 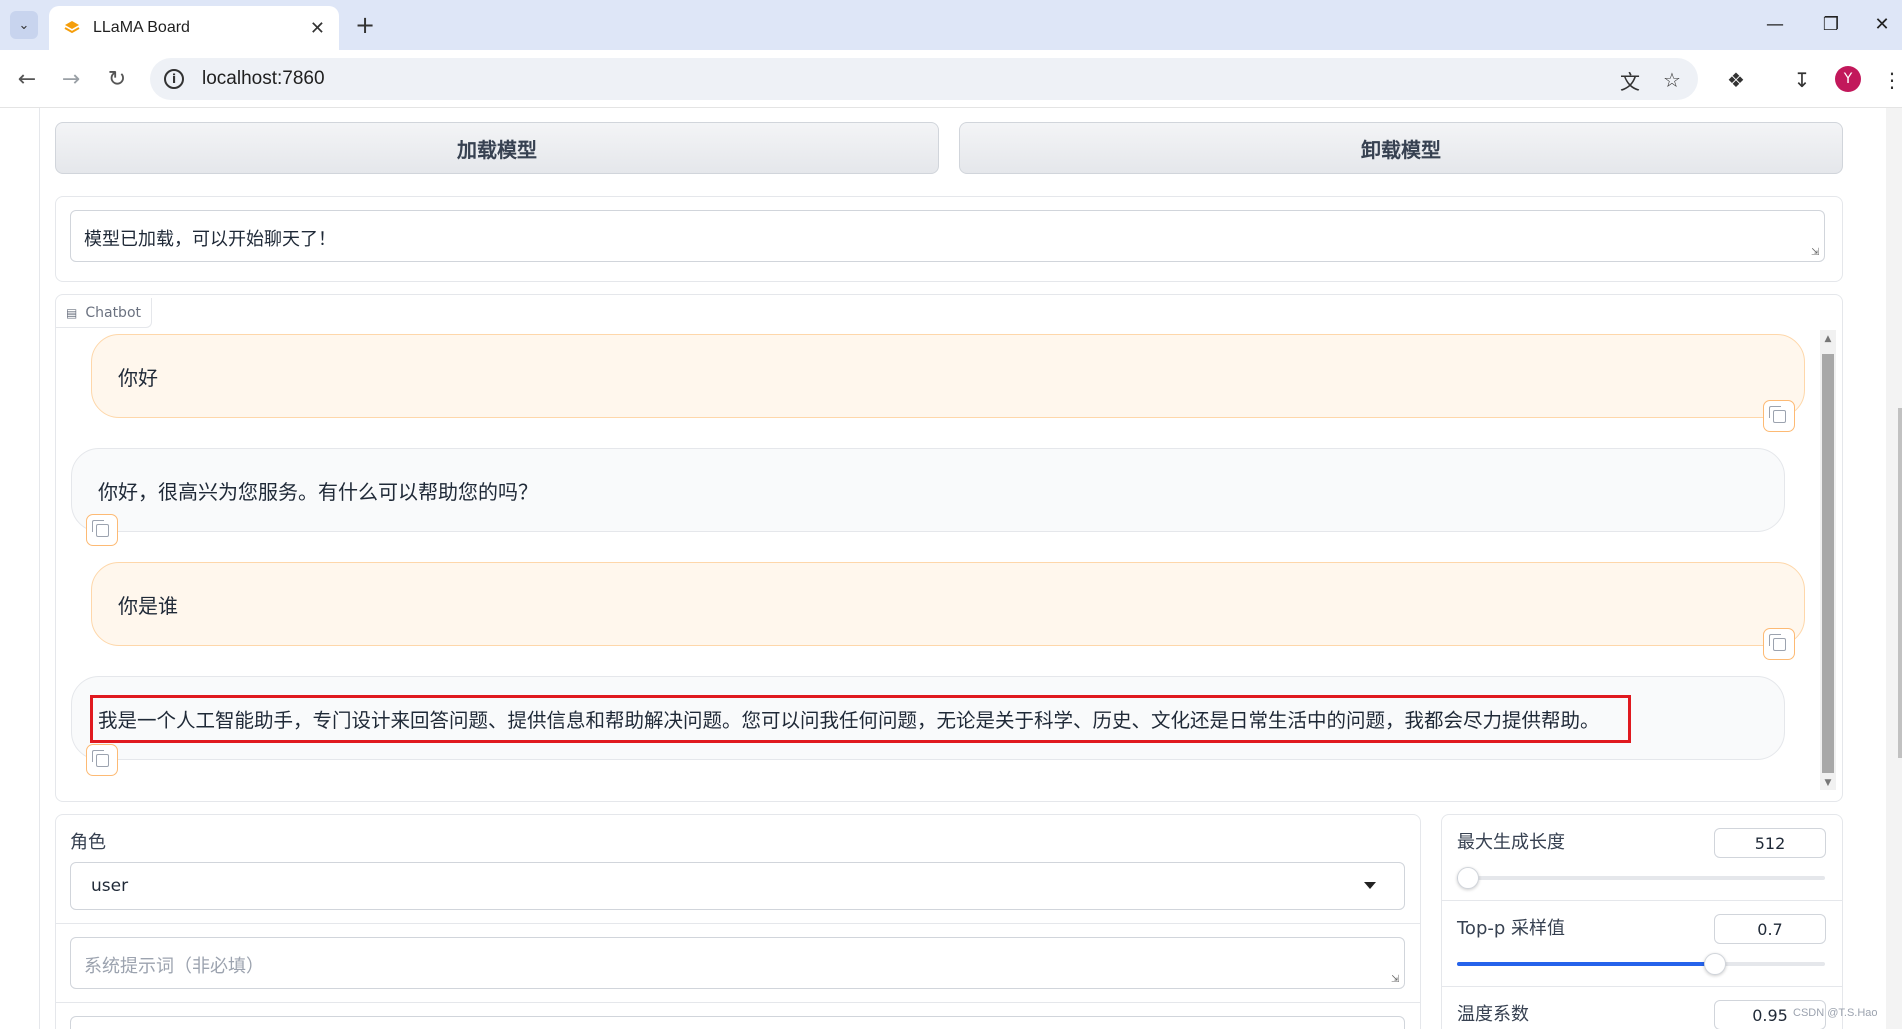 I want to click on max-length-slider, so click(x=1641, y=878).